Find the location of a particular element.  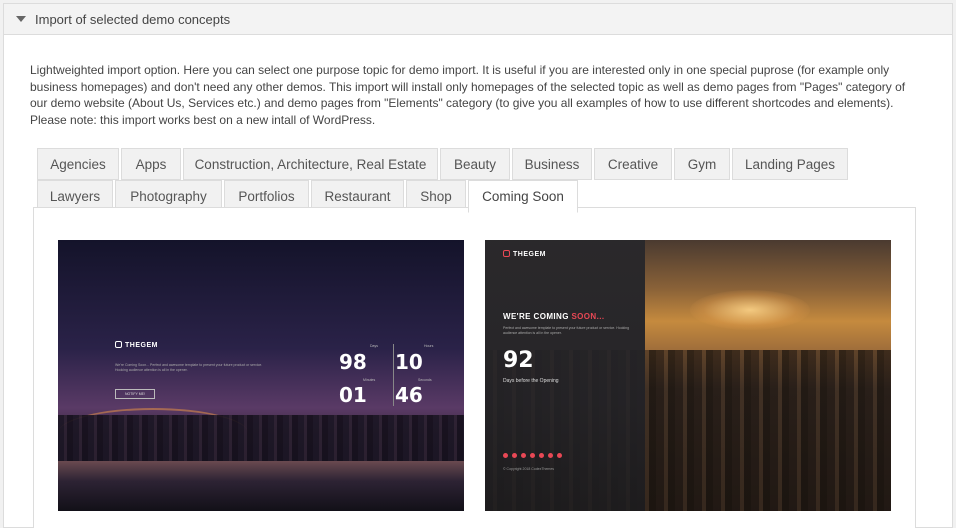

counter-minutes-label: Minutes is located at coordinates (369, 380).